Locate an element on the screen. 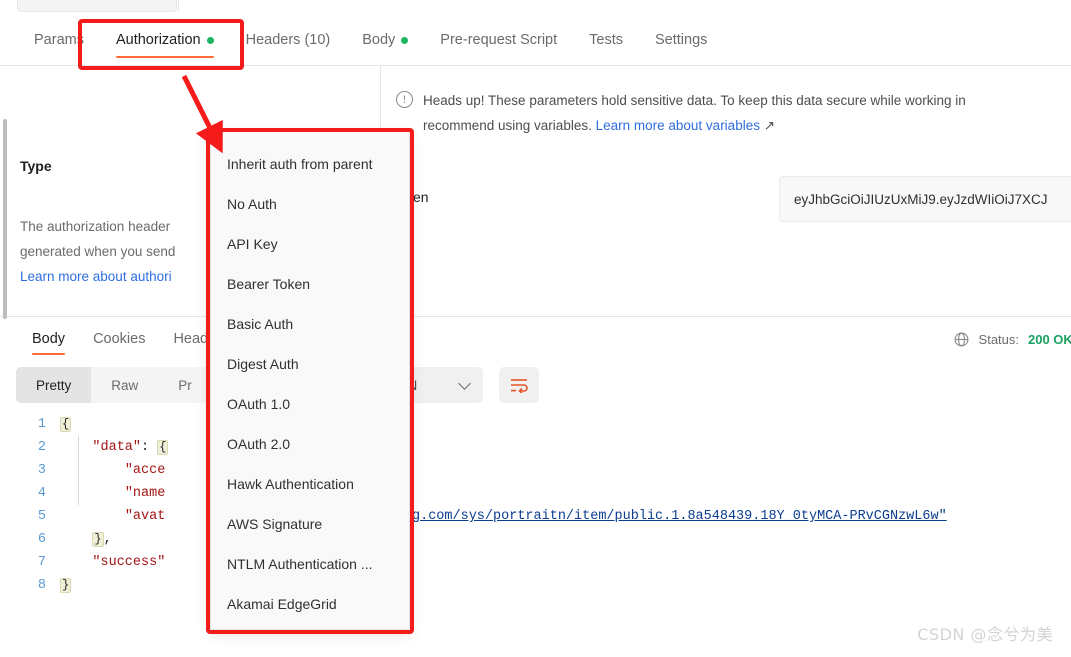  top-partial-divider is located at coordinates (178, 6).